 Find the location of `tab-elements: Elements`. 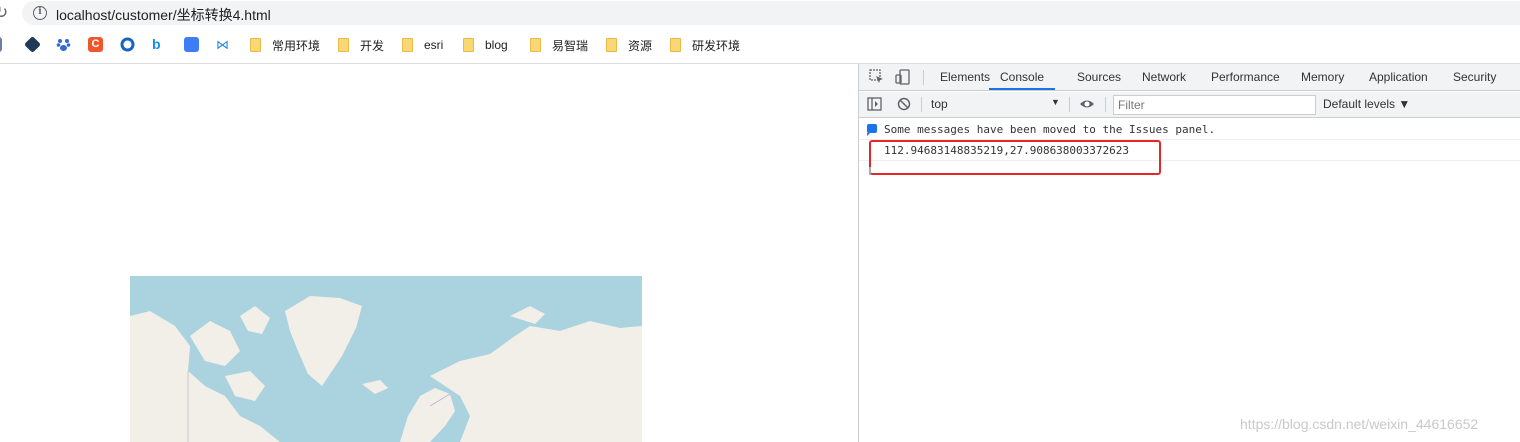

tab-elements: Elements is located at coordinates (965, 77).